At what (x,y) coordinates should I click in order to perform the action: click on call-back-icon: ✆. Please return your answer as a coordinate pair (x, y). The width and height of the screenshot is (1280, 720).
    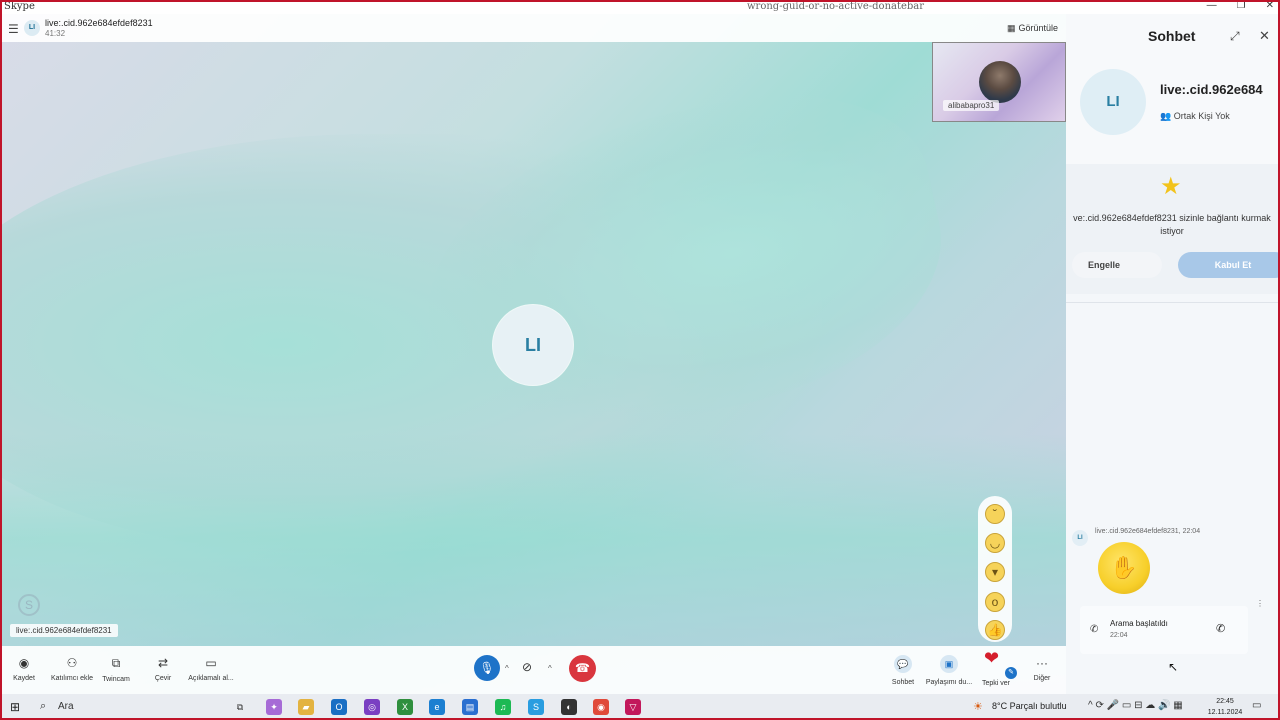
    Looking at the image, I should click on (1220, 628).